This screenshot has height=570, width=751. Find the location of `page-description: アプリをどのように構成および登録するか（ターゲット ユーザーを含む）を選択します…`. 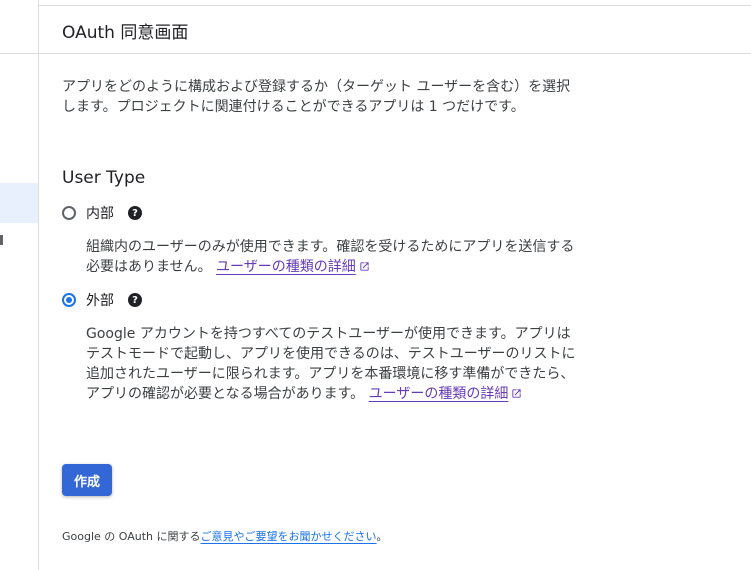

page-description: アプリをどのように構成および登録するか（ターゲット ユーザーを含む）を選択します… is located at coordinates (316, 97).